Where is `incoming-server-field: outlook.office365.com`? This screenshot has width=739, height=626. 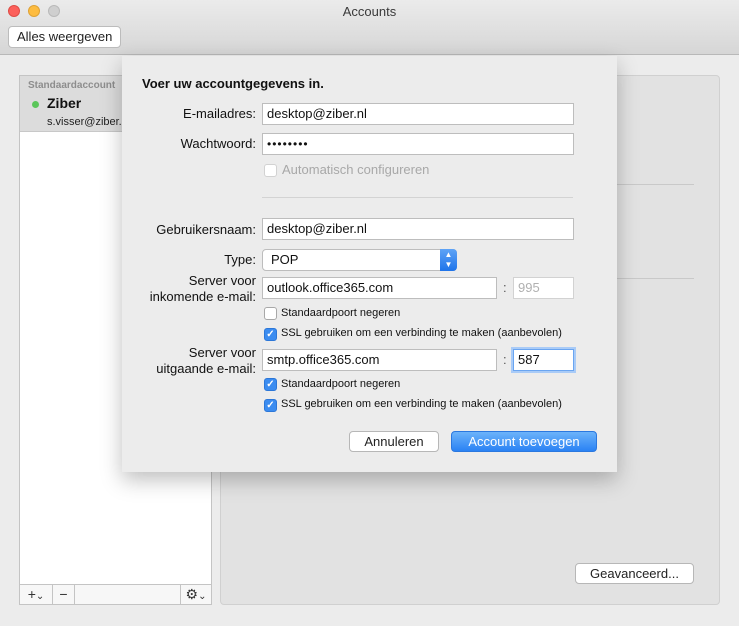 incoming-server-field: outlook.office365.com is located at coordinates (379, 288).